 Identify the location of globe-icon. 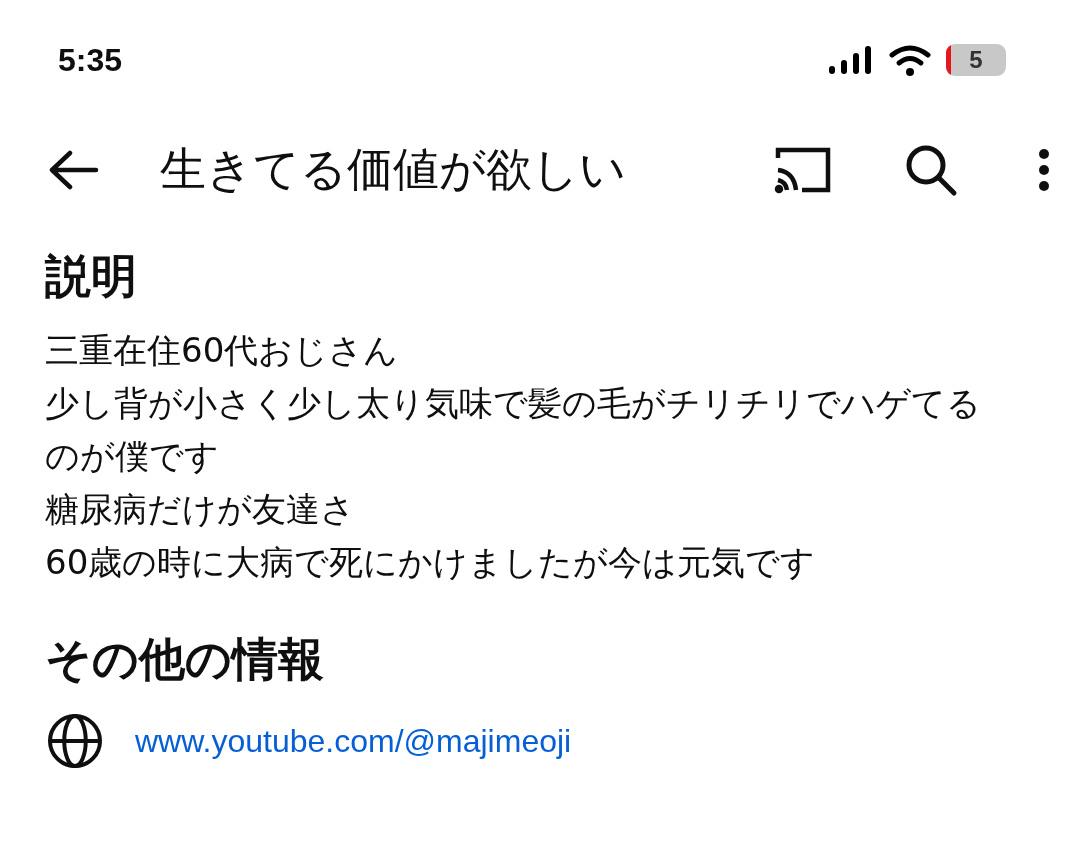
(75, 741).